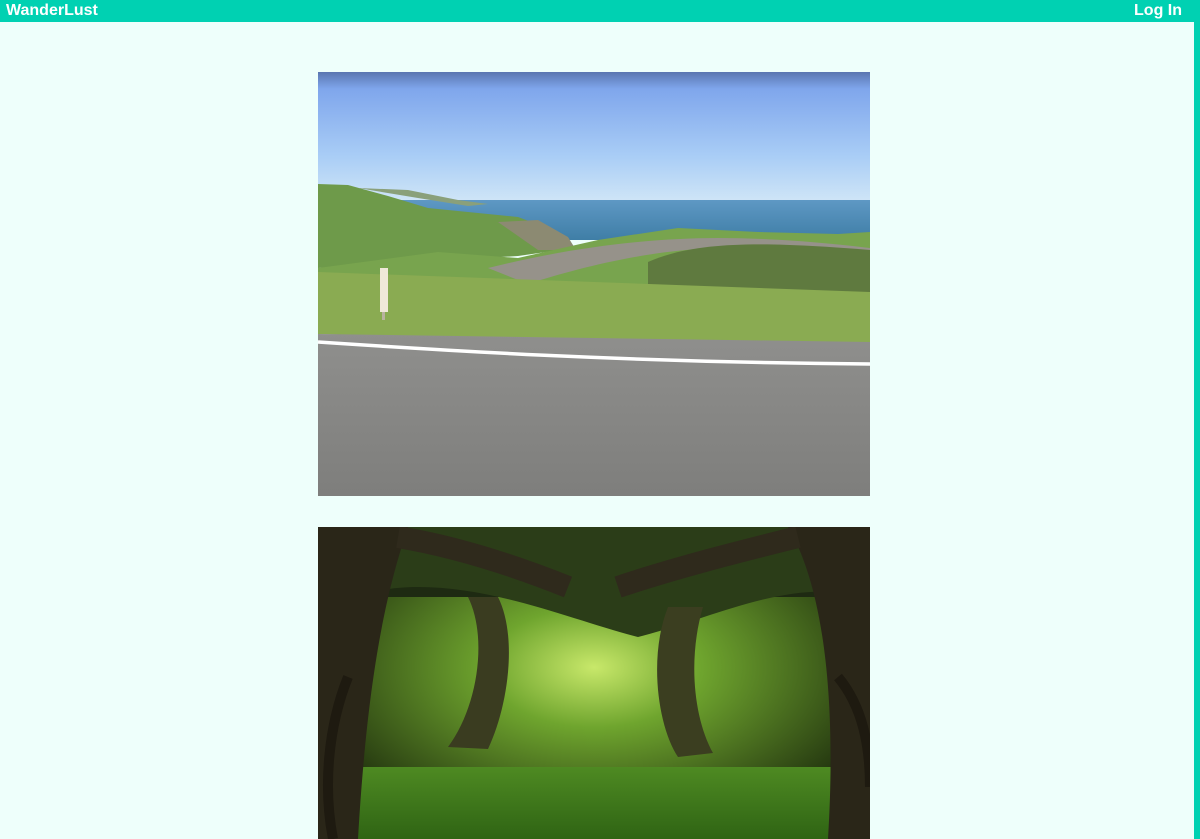  I want to click on brand-logo-link: WanderLust, so click(52, 11).